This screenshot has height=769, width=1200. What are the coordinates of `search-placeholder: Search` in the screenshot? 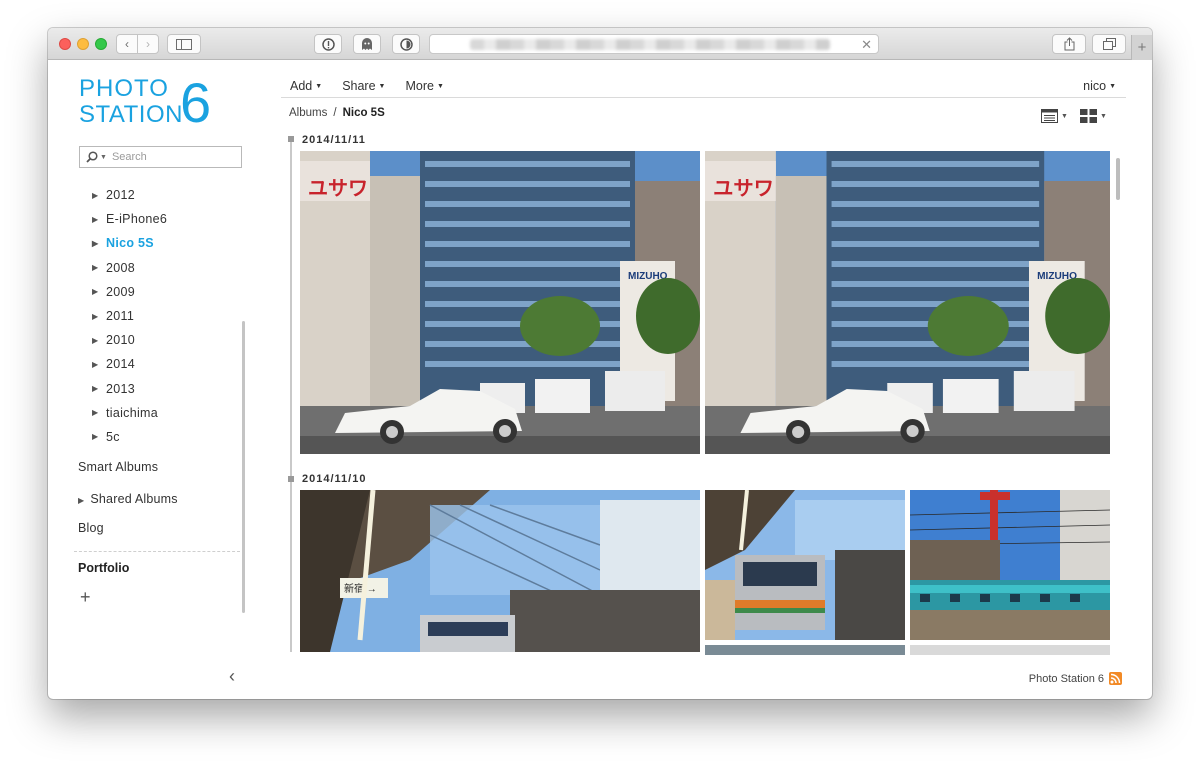 It's located at (129, 157).